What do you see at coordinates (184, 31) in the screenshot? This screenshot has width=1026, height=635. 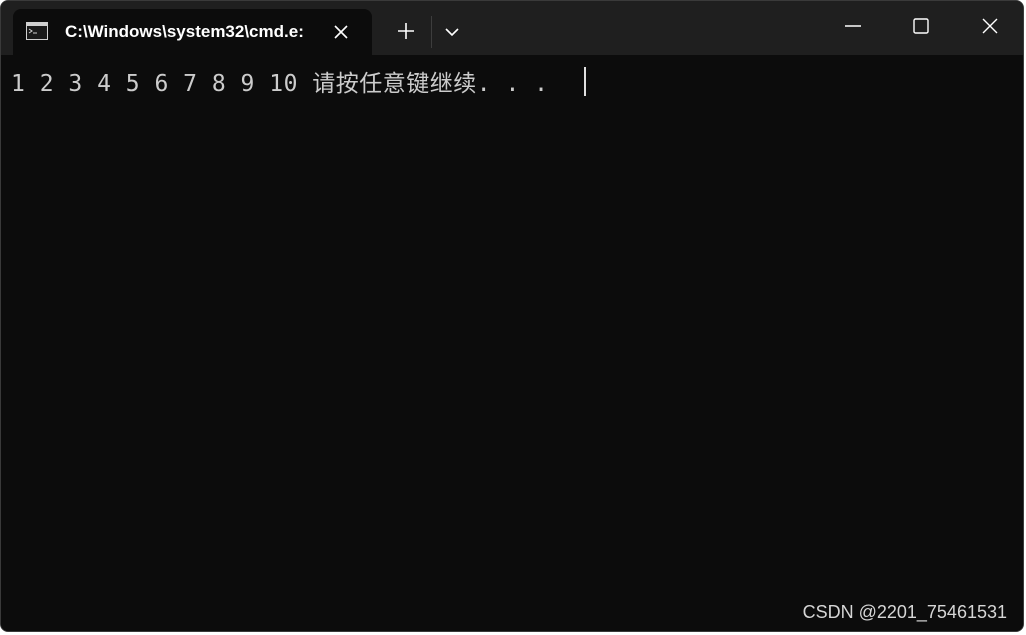 I see `tab-title: C:\Windows\system32\cmd.e:` at bounding box center [184, 31].